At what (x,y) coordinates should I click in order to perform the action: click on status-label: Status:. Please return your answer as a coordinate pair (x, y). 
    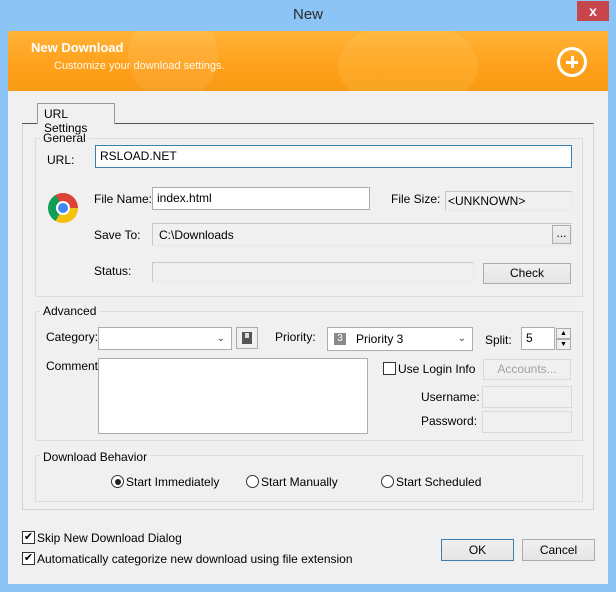
    Looking at the image, I should click on (113, 271).